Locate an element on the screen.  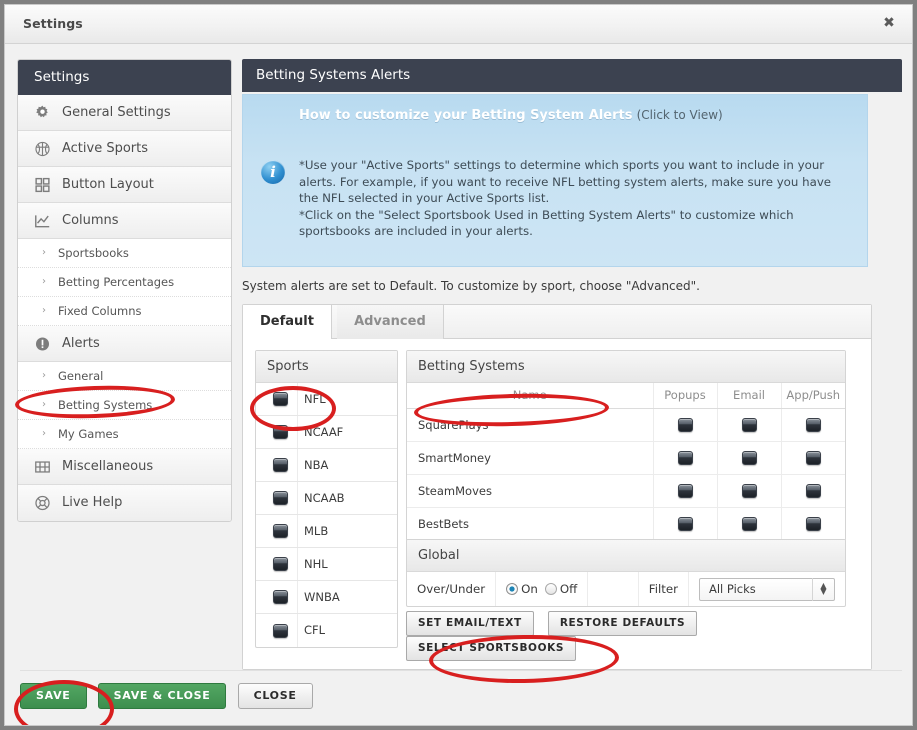
sport-row: MLB is located at coordinates (326, 531).